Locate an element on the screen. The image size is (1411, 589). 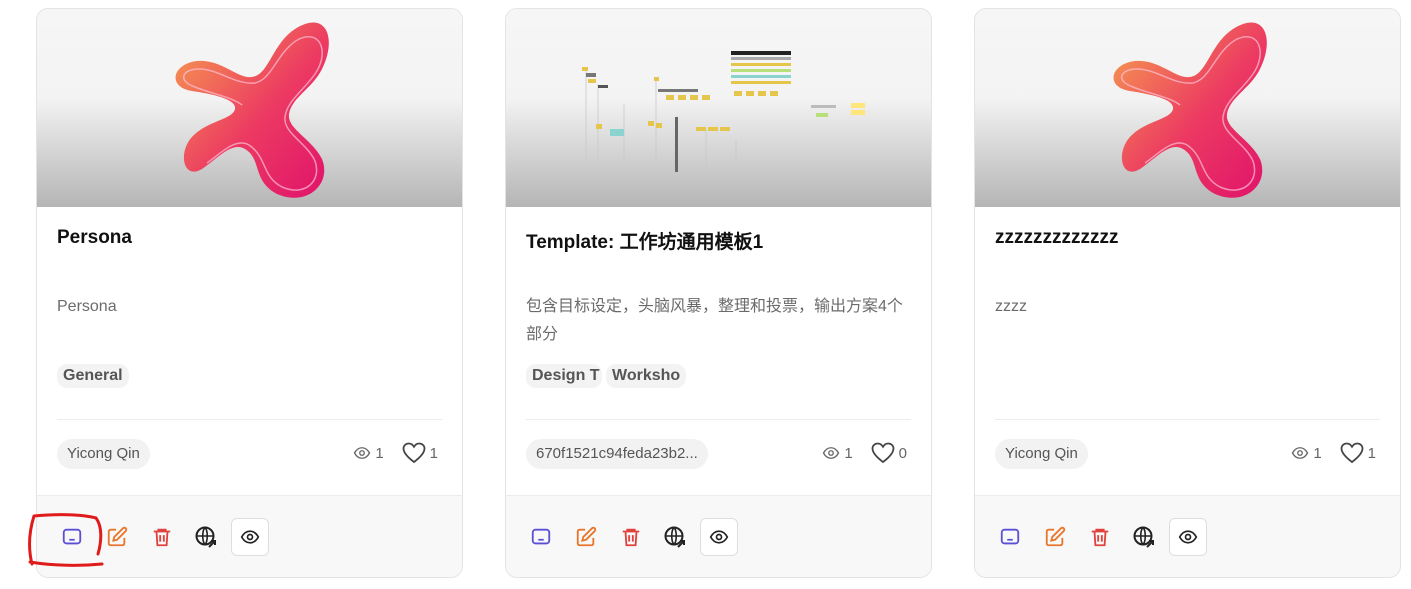
card-title: Persona is located at coordinates (94, 237).